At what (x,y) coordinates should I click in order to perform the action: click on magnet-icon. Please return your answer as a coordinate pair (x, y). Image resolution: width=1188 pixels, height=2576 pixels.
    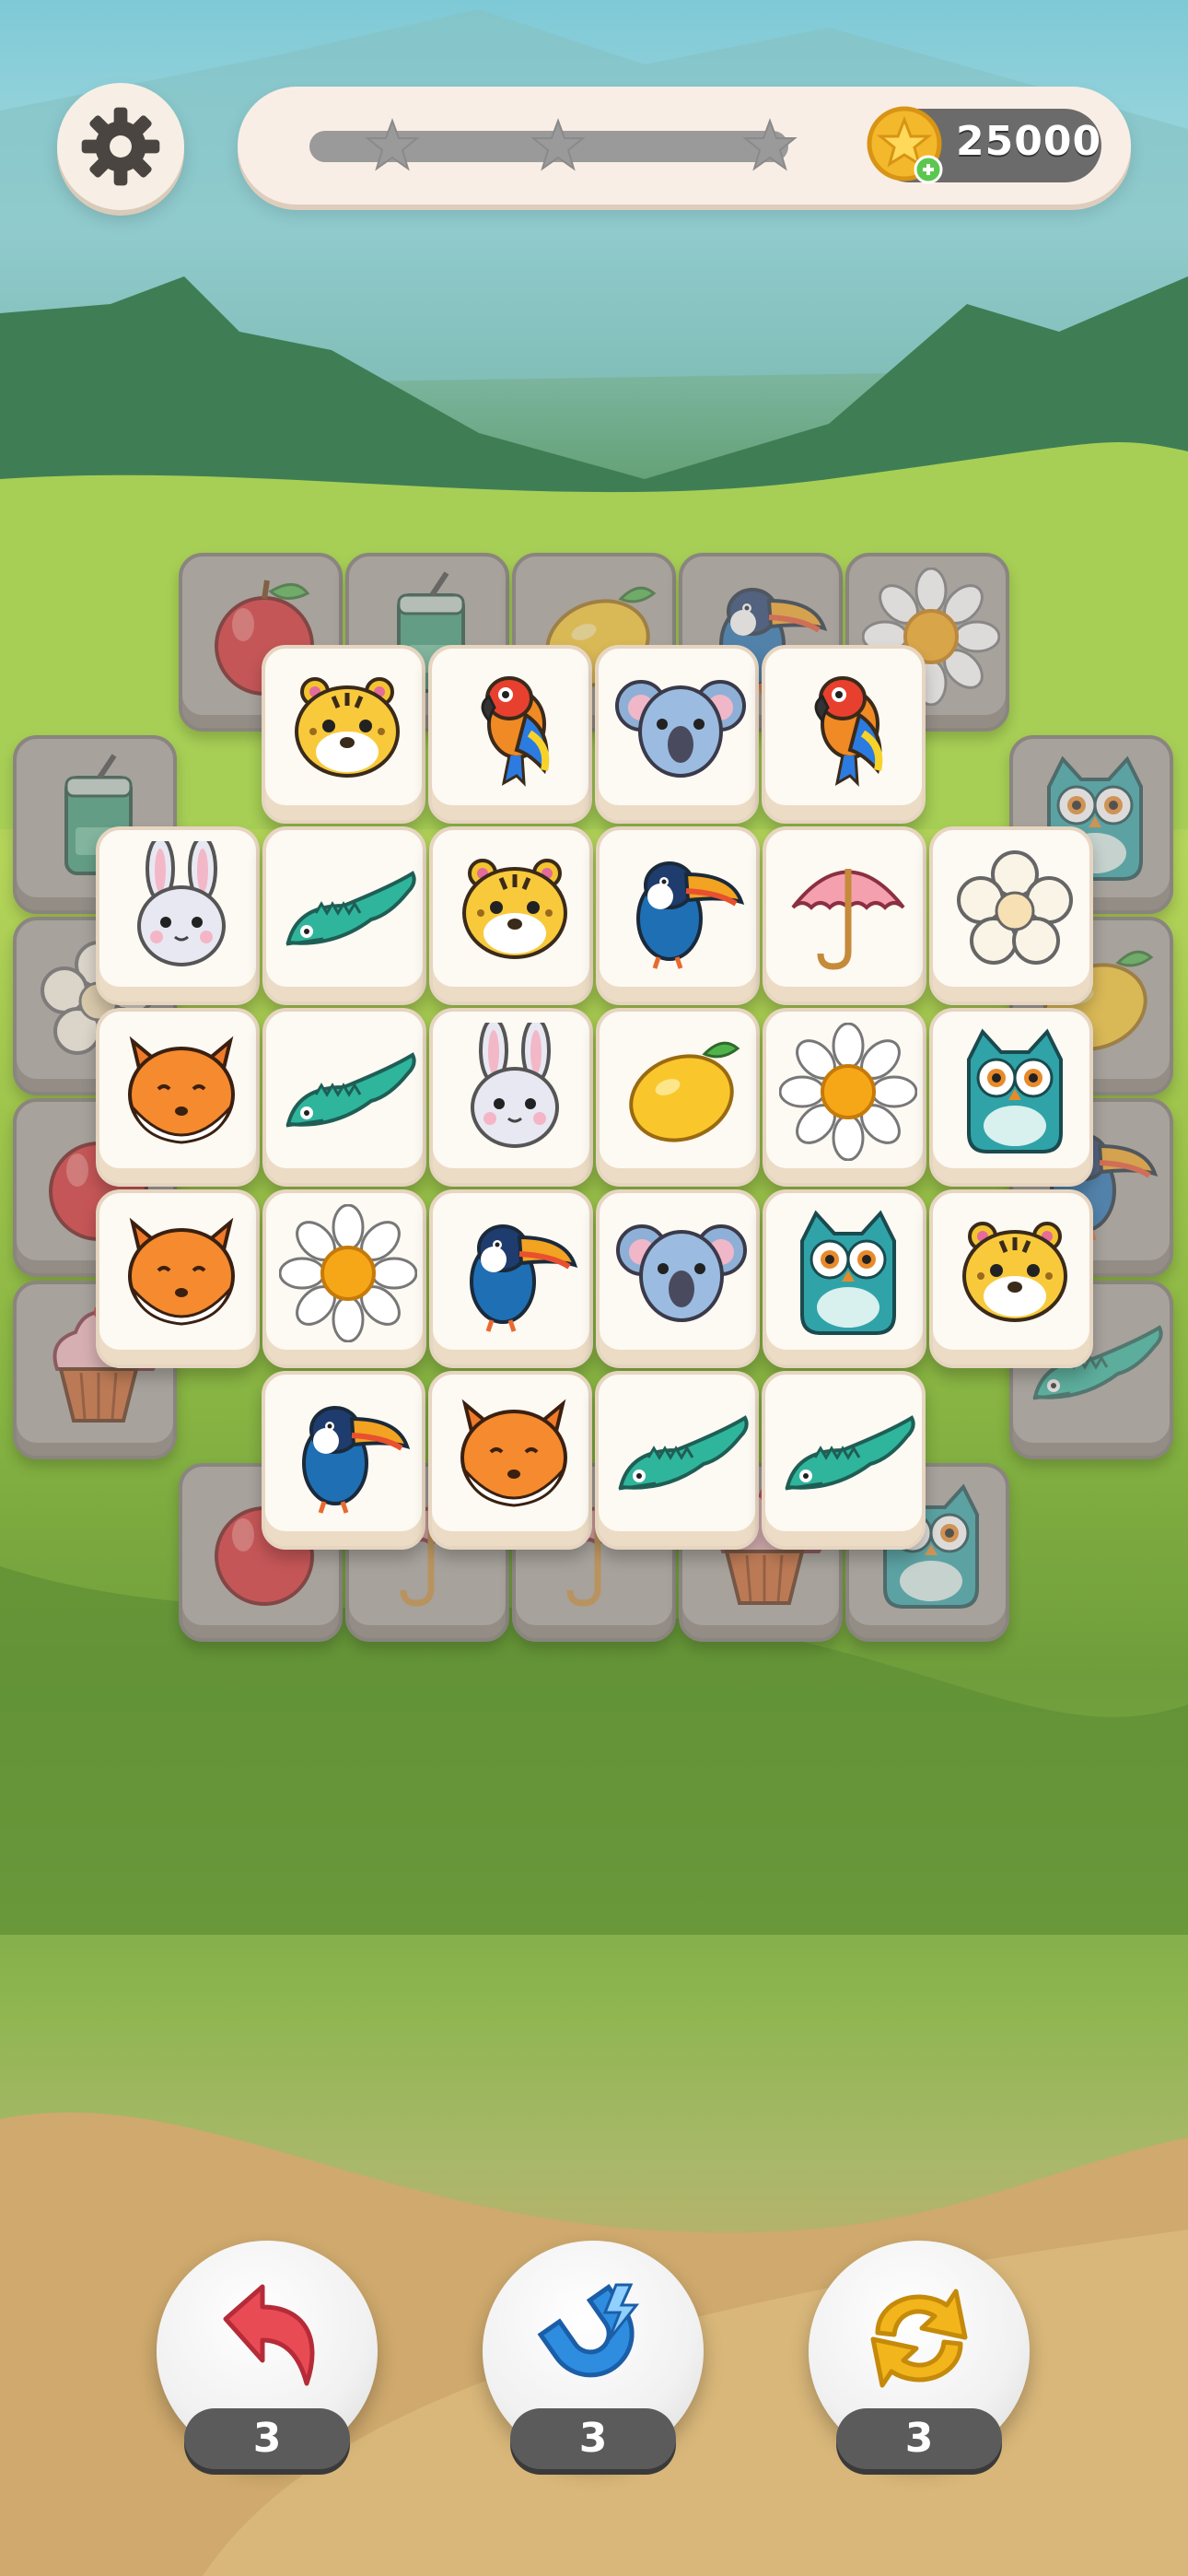
    Looking at the image, I should click on (588, 2330).